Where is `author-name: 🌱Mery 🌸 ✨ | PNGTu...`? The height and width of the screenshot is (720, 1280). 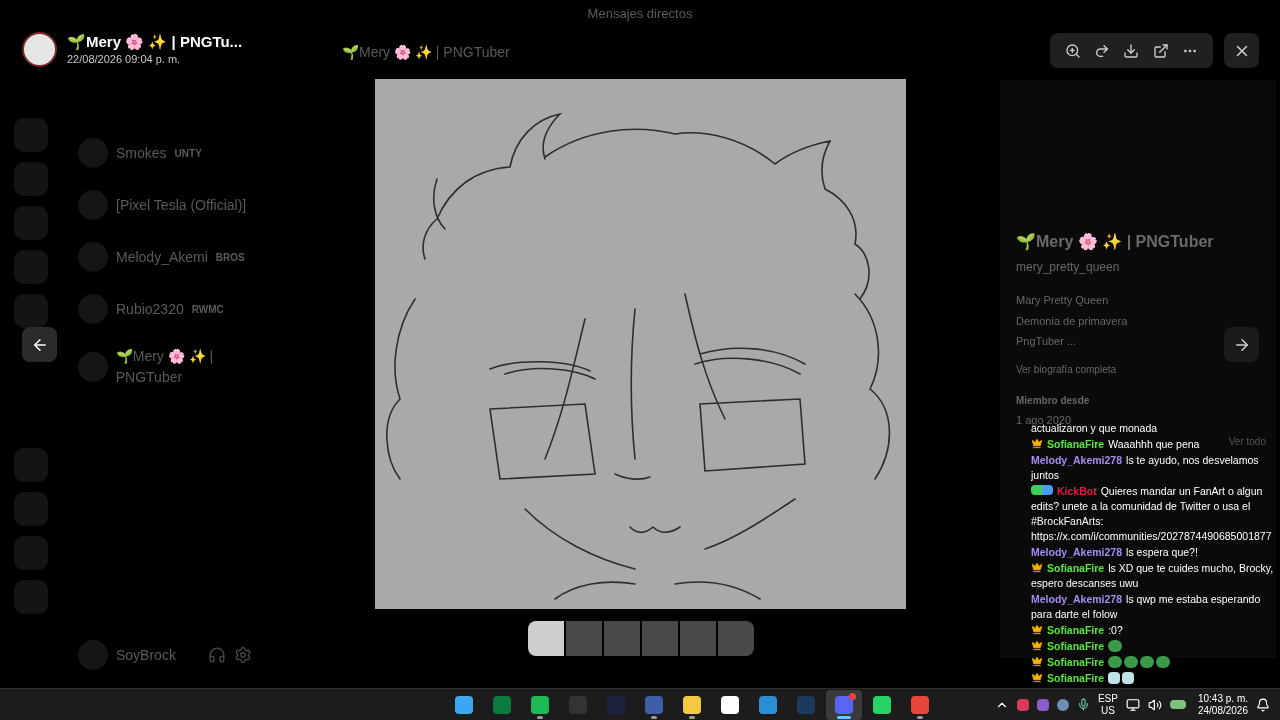
author-name: 🌱Mery 🌸 ✨ | PNGTu... is located at coordinates (155, 41).